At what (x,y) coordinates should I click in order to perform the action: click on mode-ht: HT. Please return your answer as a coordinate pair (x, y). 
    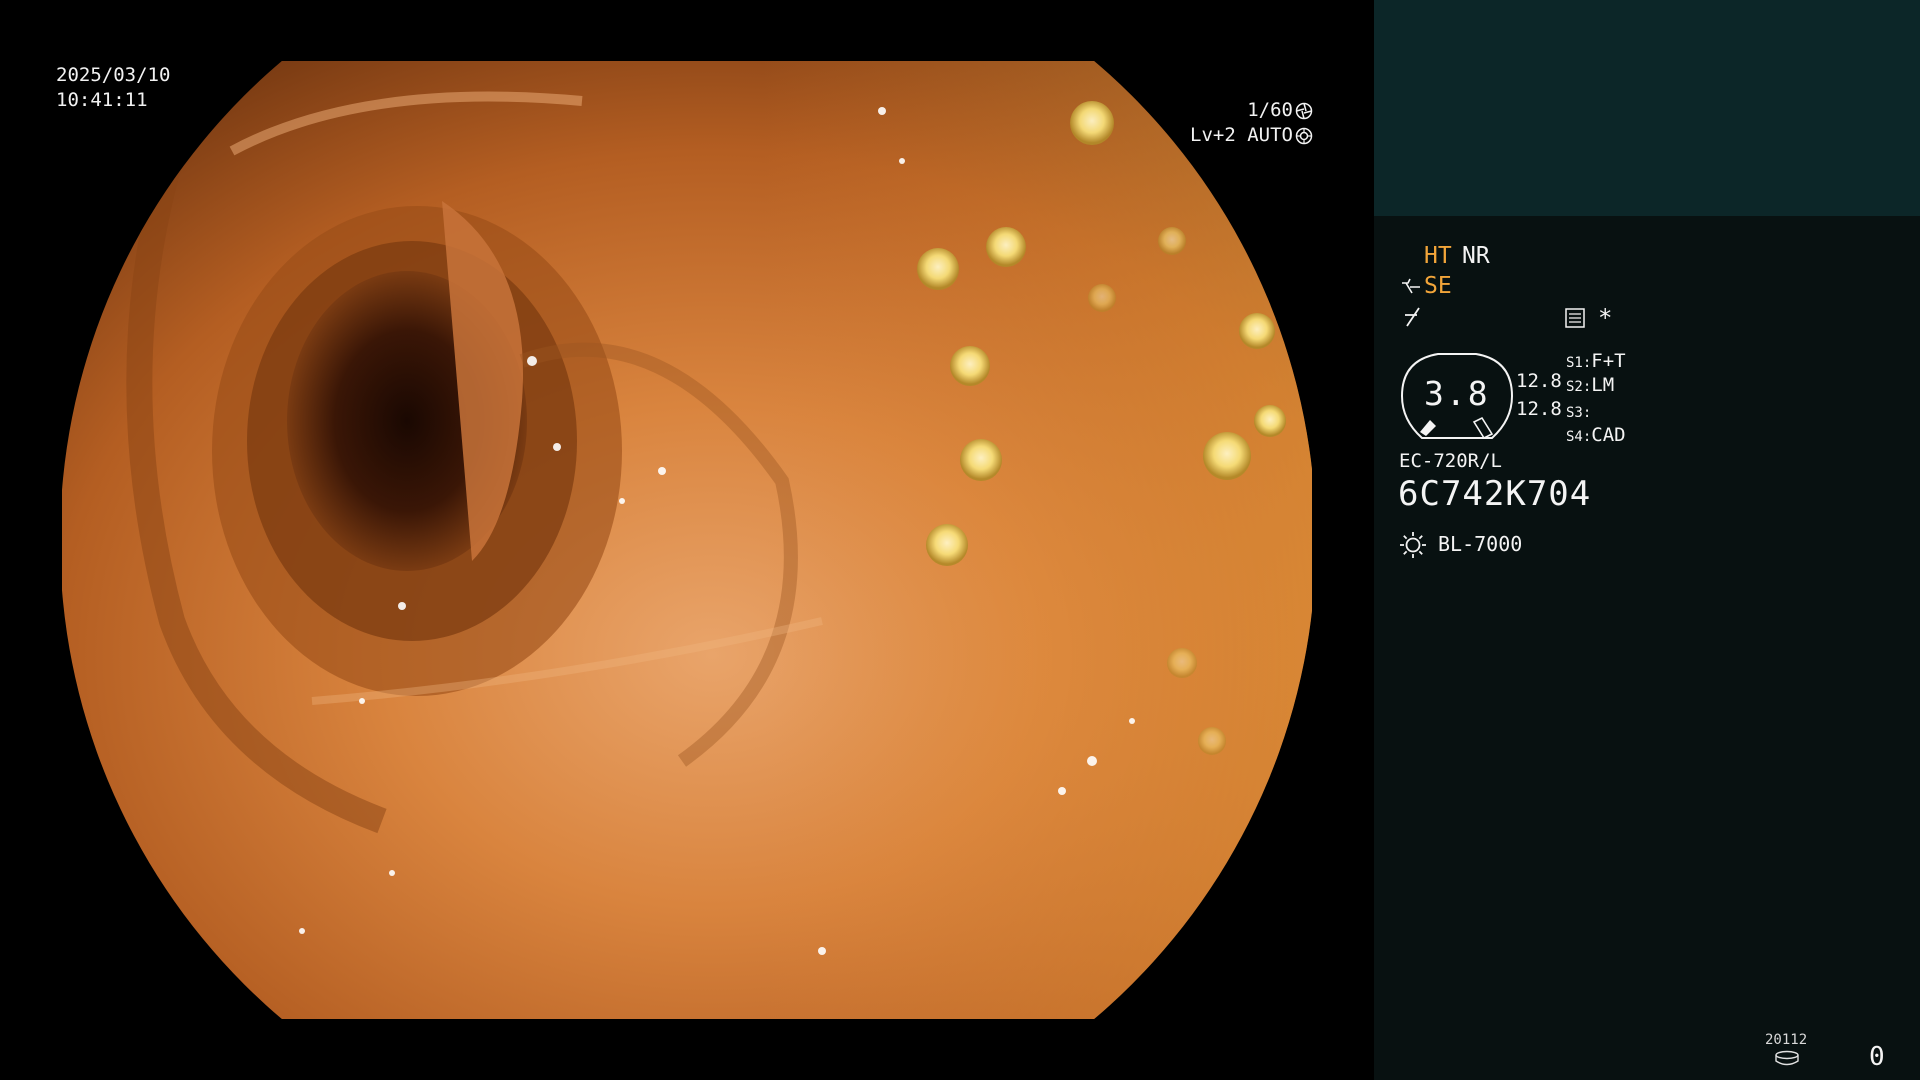
    Looking at the image, I should click on (1438, 256).